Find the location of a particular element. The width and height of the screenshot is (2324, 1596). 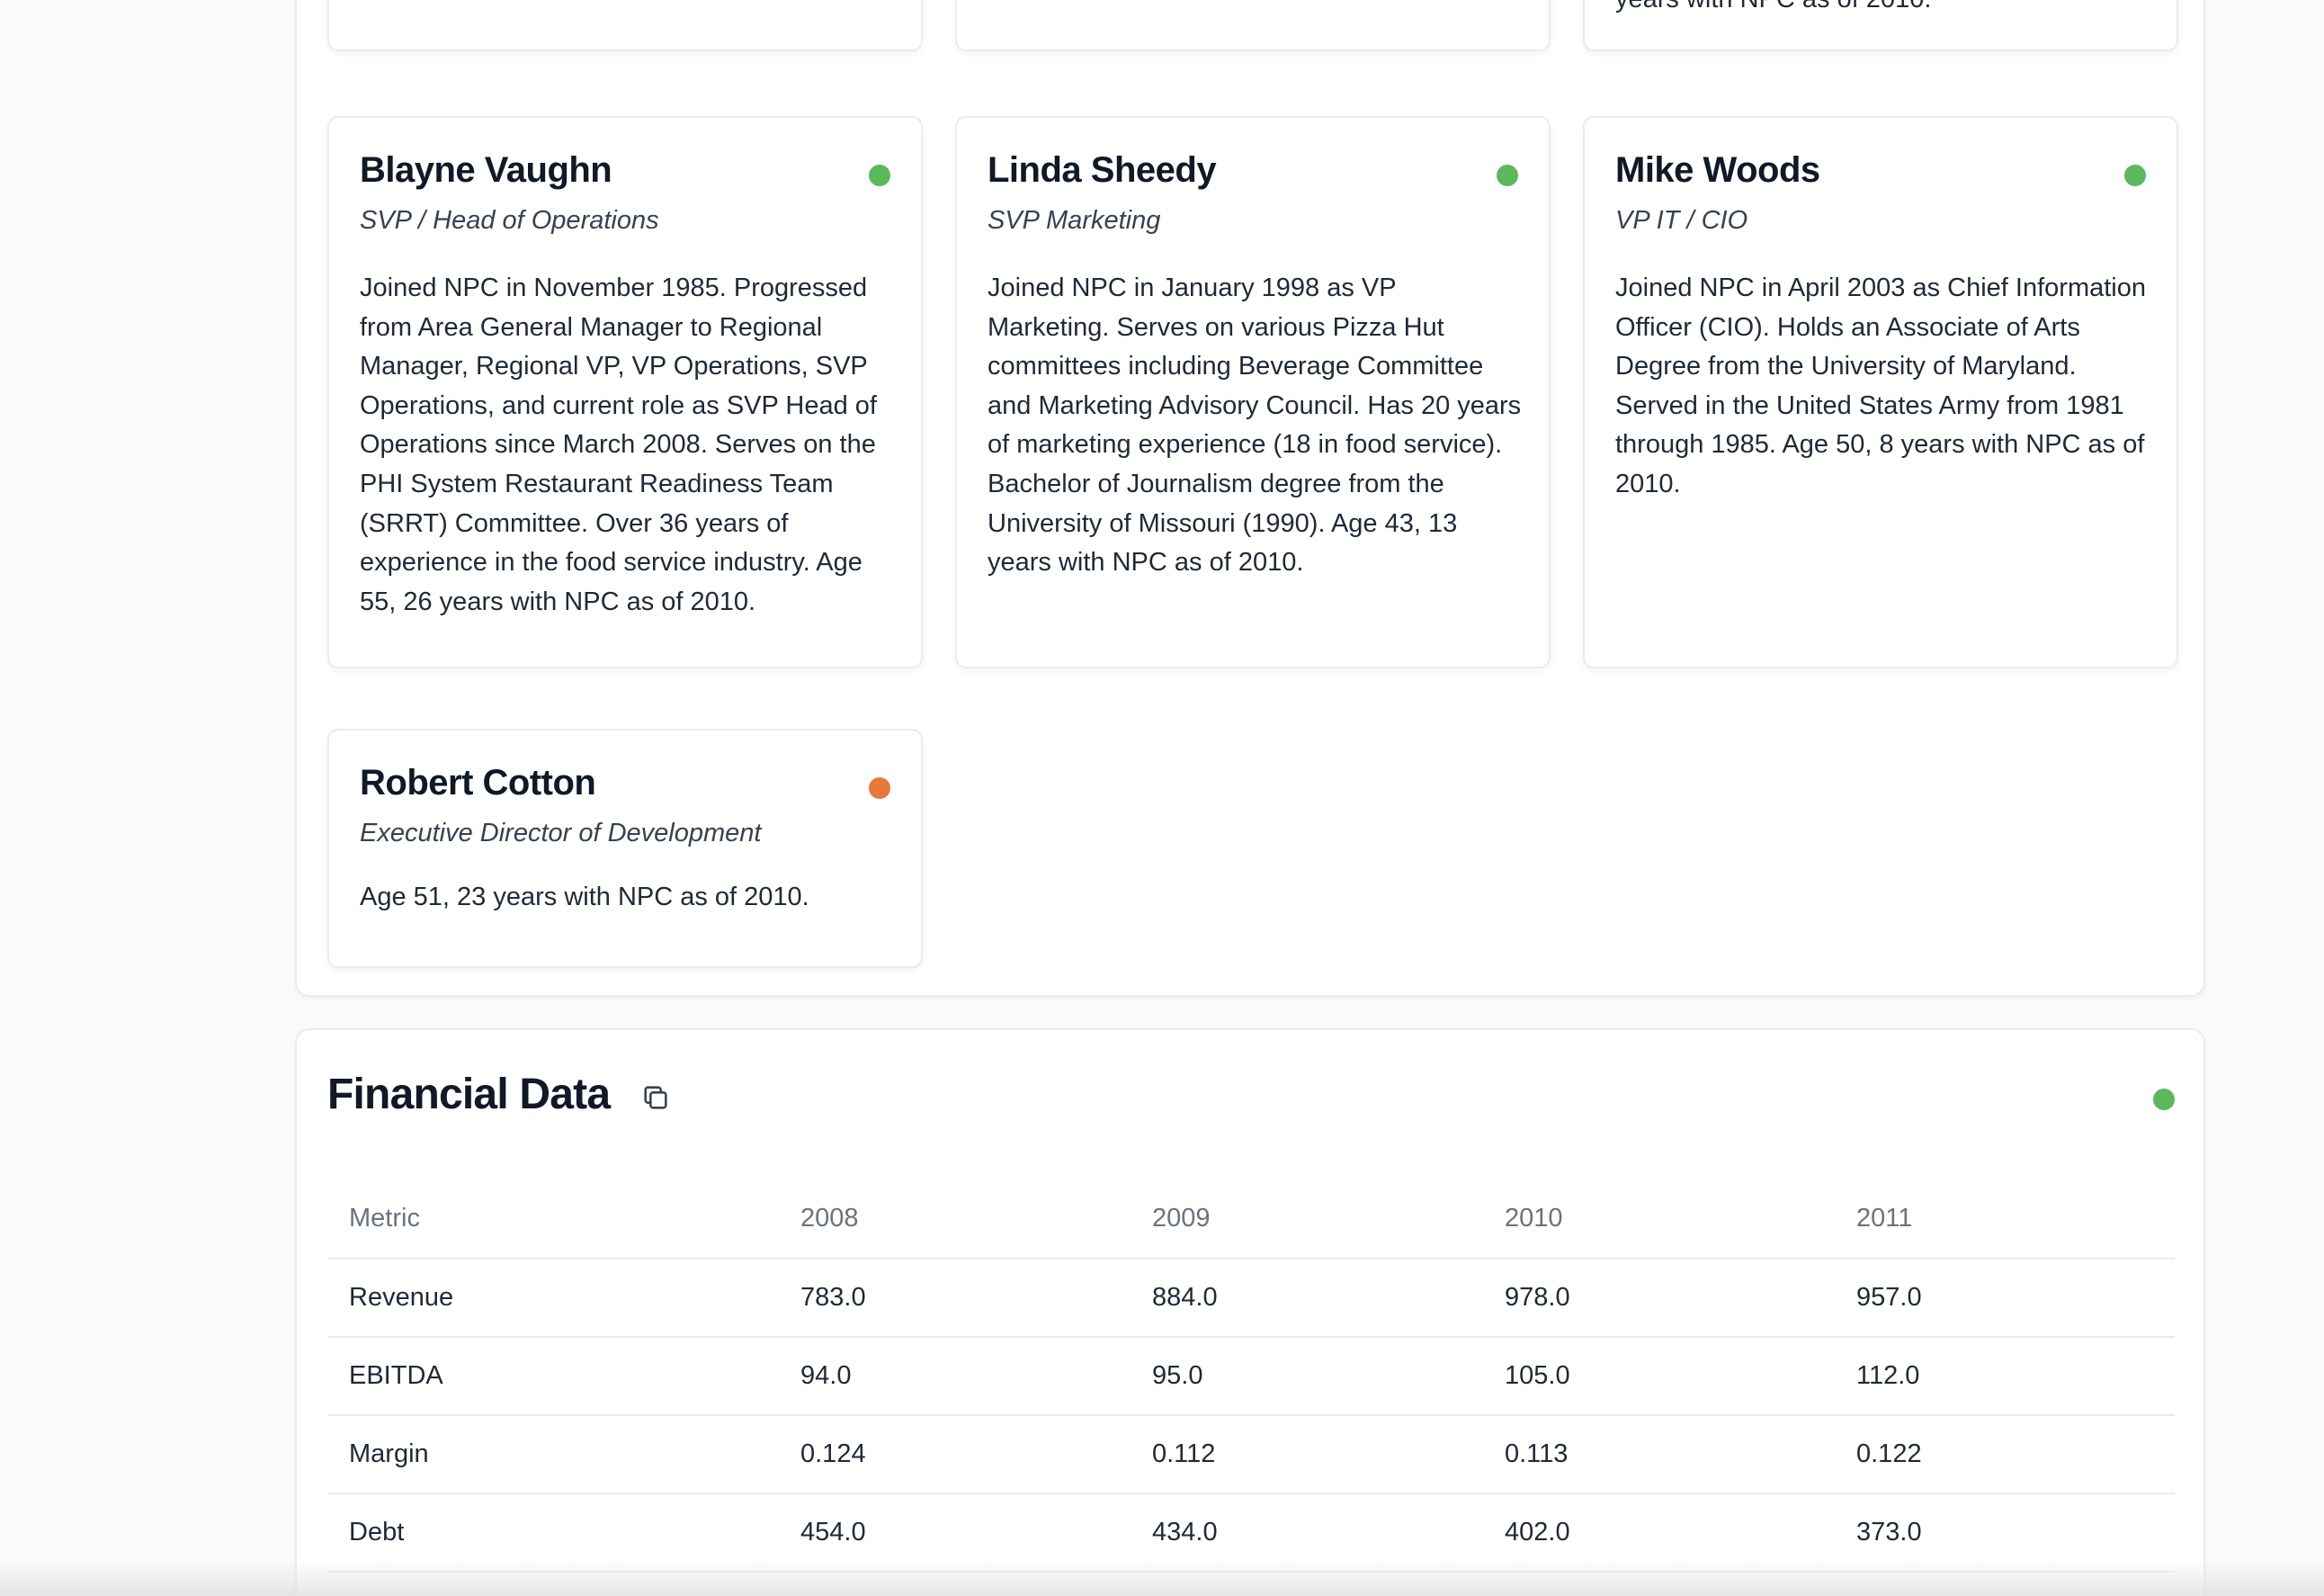

table-cell: 957.0 is located at coordinates (2005, 1298).